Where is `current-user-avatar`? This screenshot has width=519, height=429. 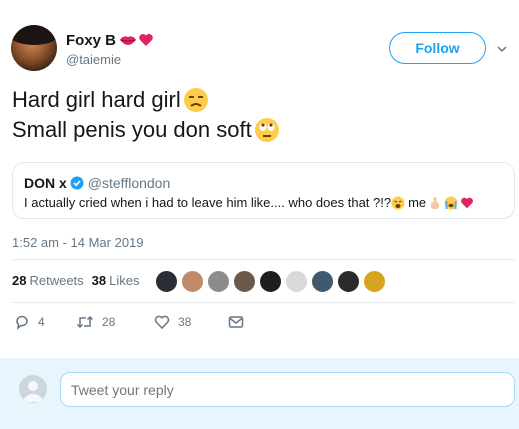
current-user-avatar is located at coordinates (33, 389).